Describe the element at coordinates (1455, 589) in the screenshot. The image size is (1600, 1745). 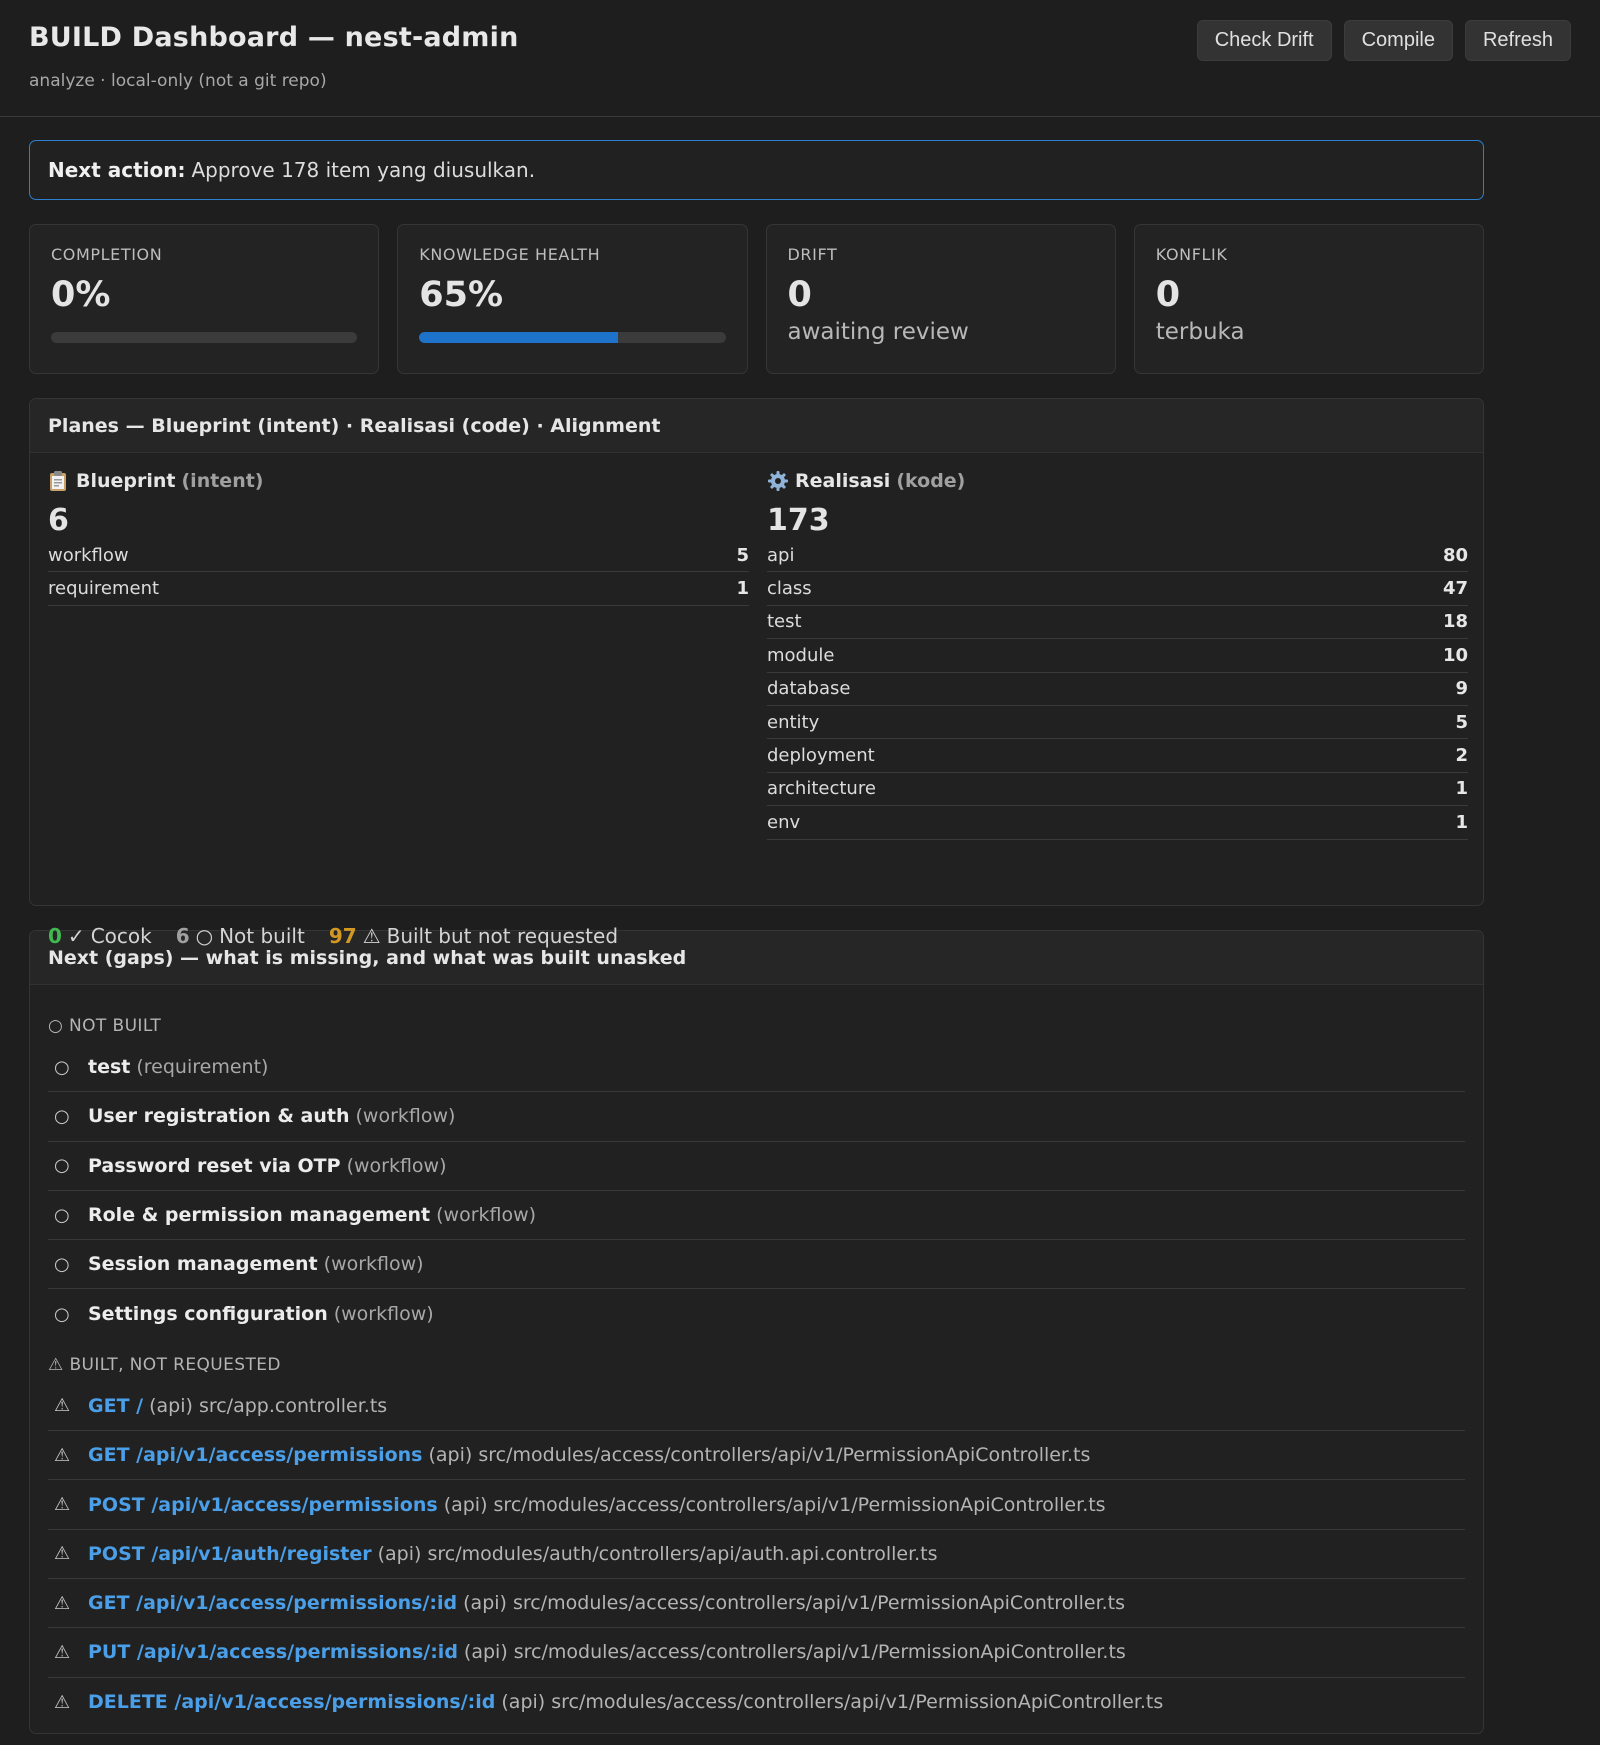
I see `realisasi-row-value: 47` at that location.